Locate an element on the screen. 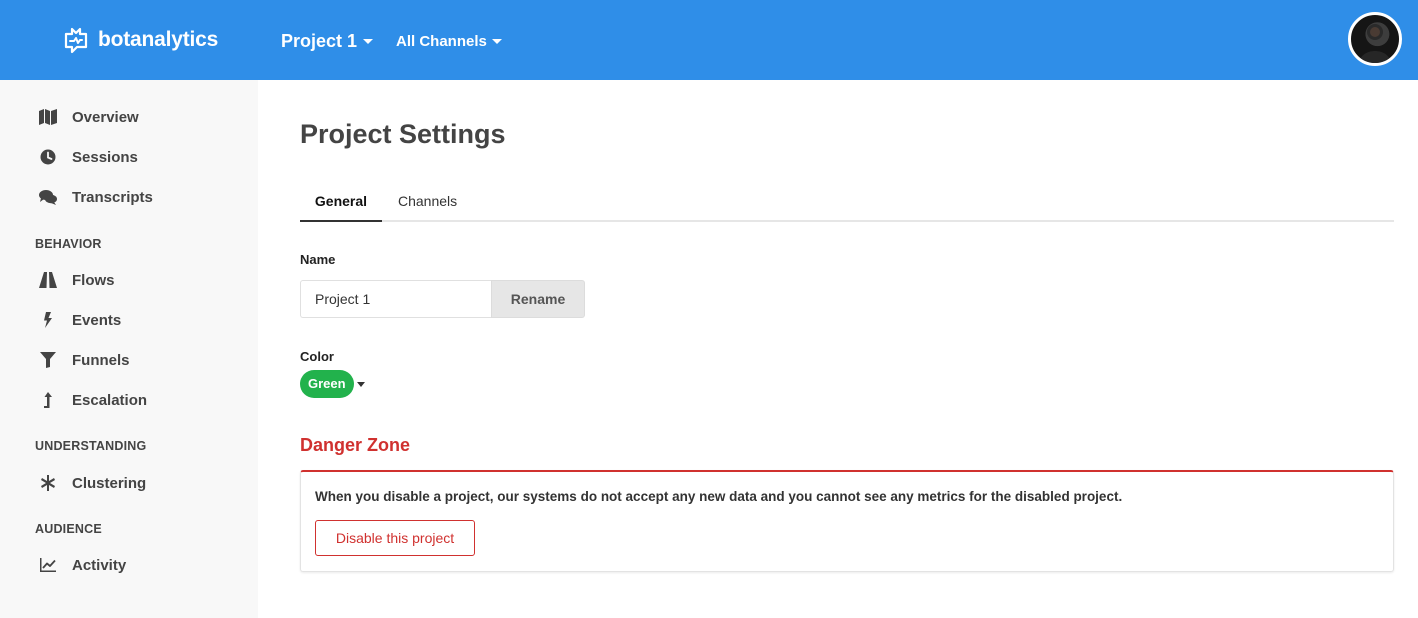  sidebar-item-label: Flows is located at coordinates (93, 280).